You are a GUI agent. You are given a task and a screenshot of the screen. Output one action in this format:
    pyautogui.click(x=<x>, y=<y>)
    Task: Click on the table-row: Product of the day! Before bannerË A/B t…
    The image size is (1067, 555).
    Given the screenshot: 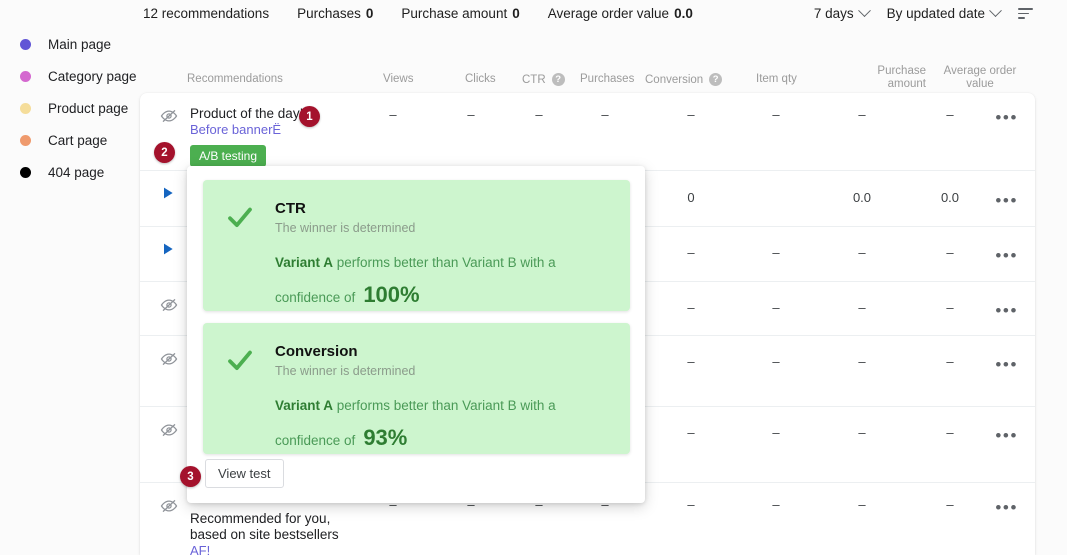 What is the action you would take?
    pyautogui.click(x=587, y=132)
    